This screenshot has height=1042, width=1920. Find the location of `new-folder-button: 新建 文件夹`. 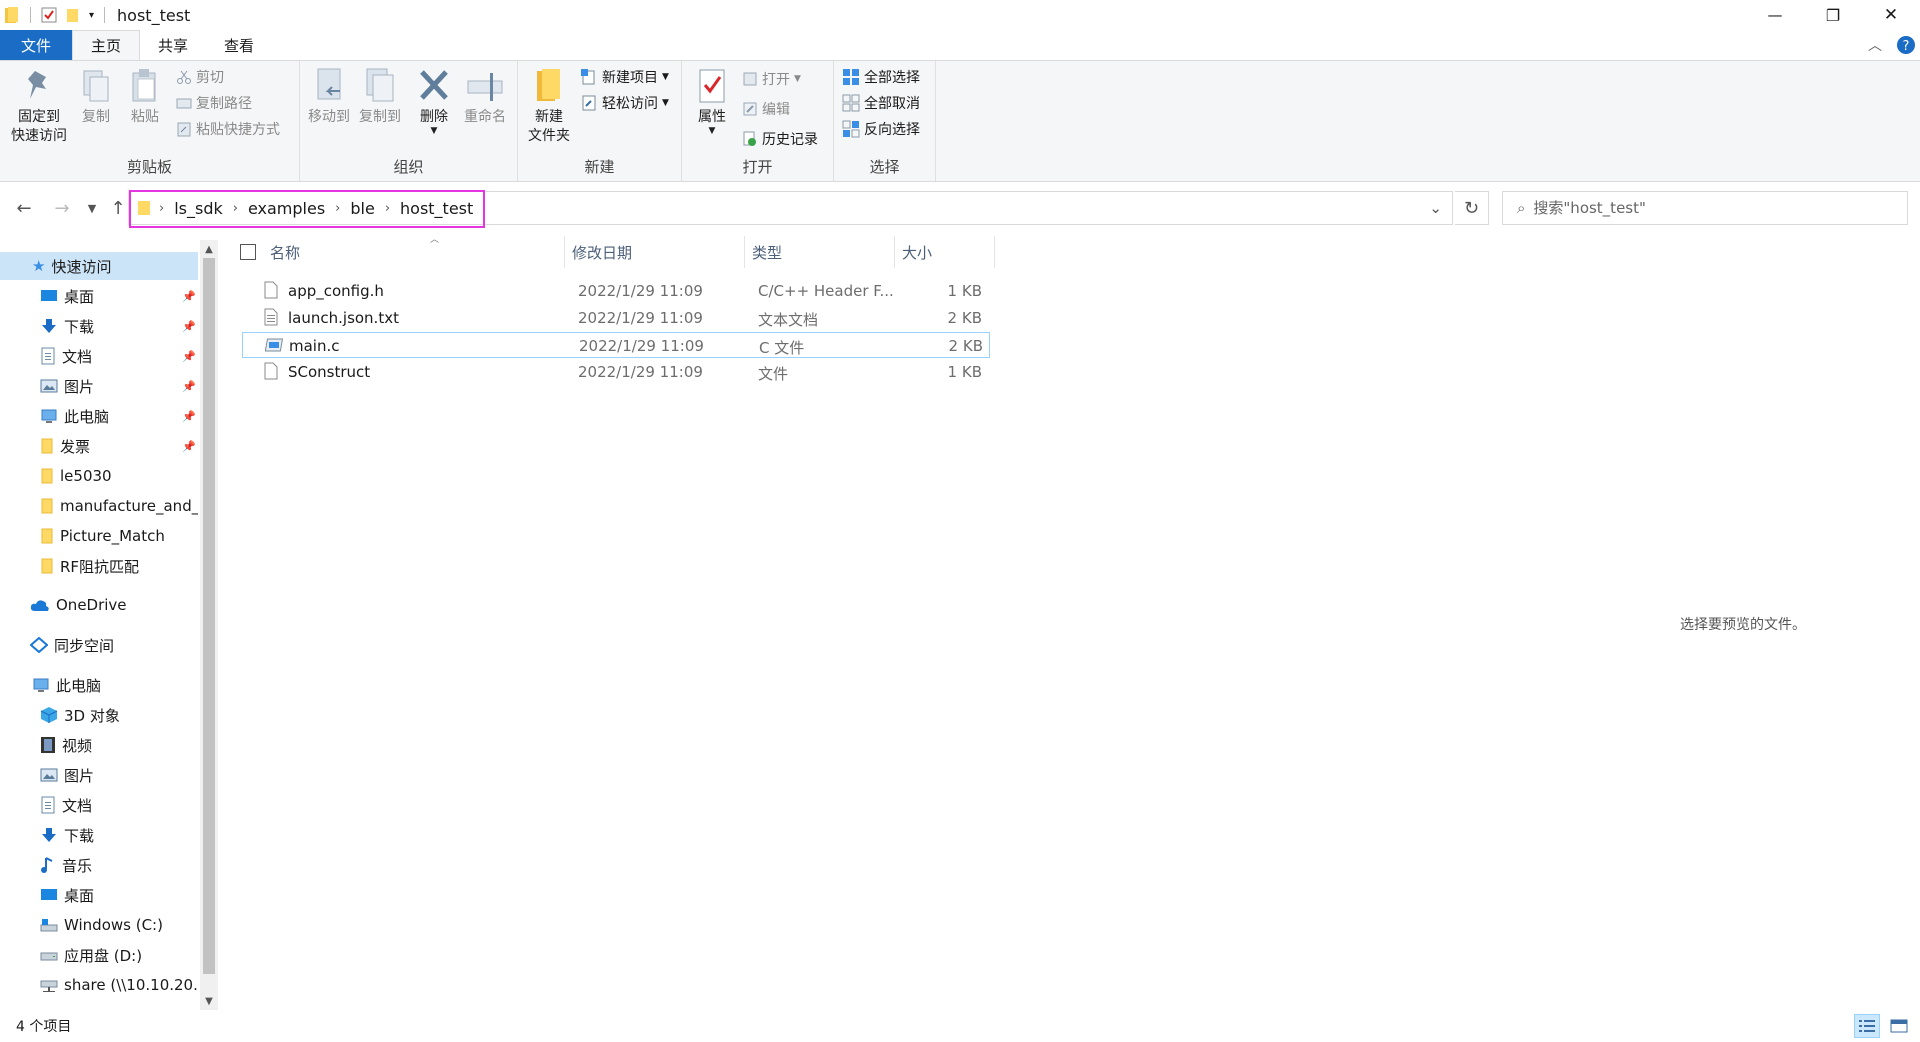

new-folder-button: 新建 文件夹 is located at coordinates (549, 106).